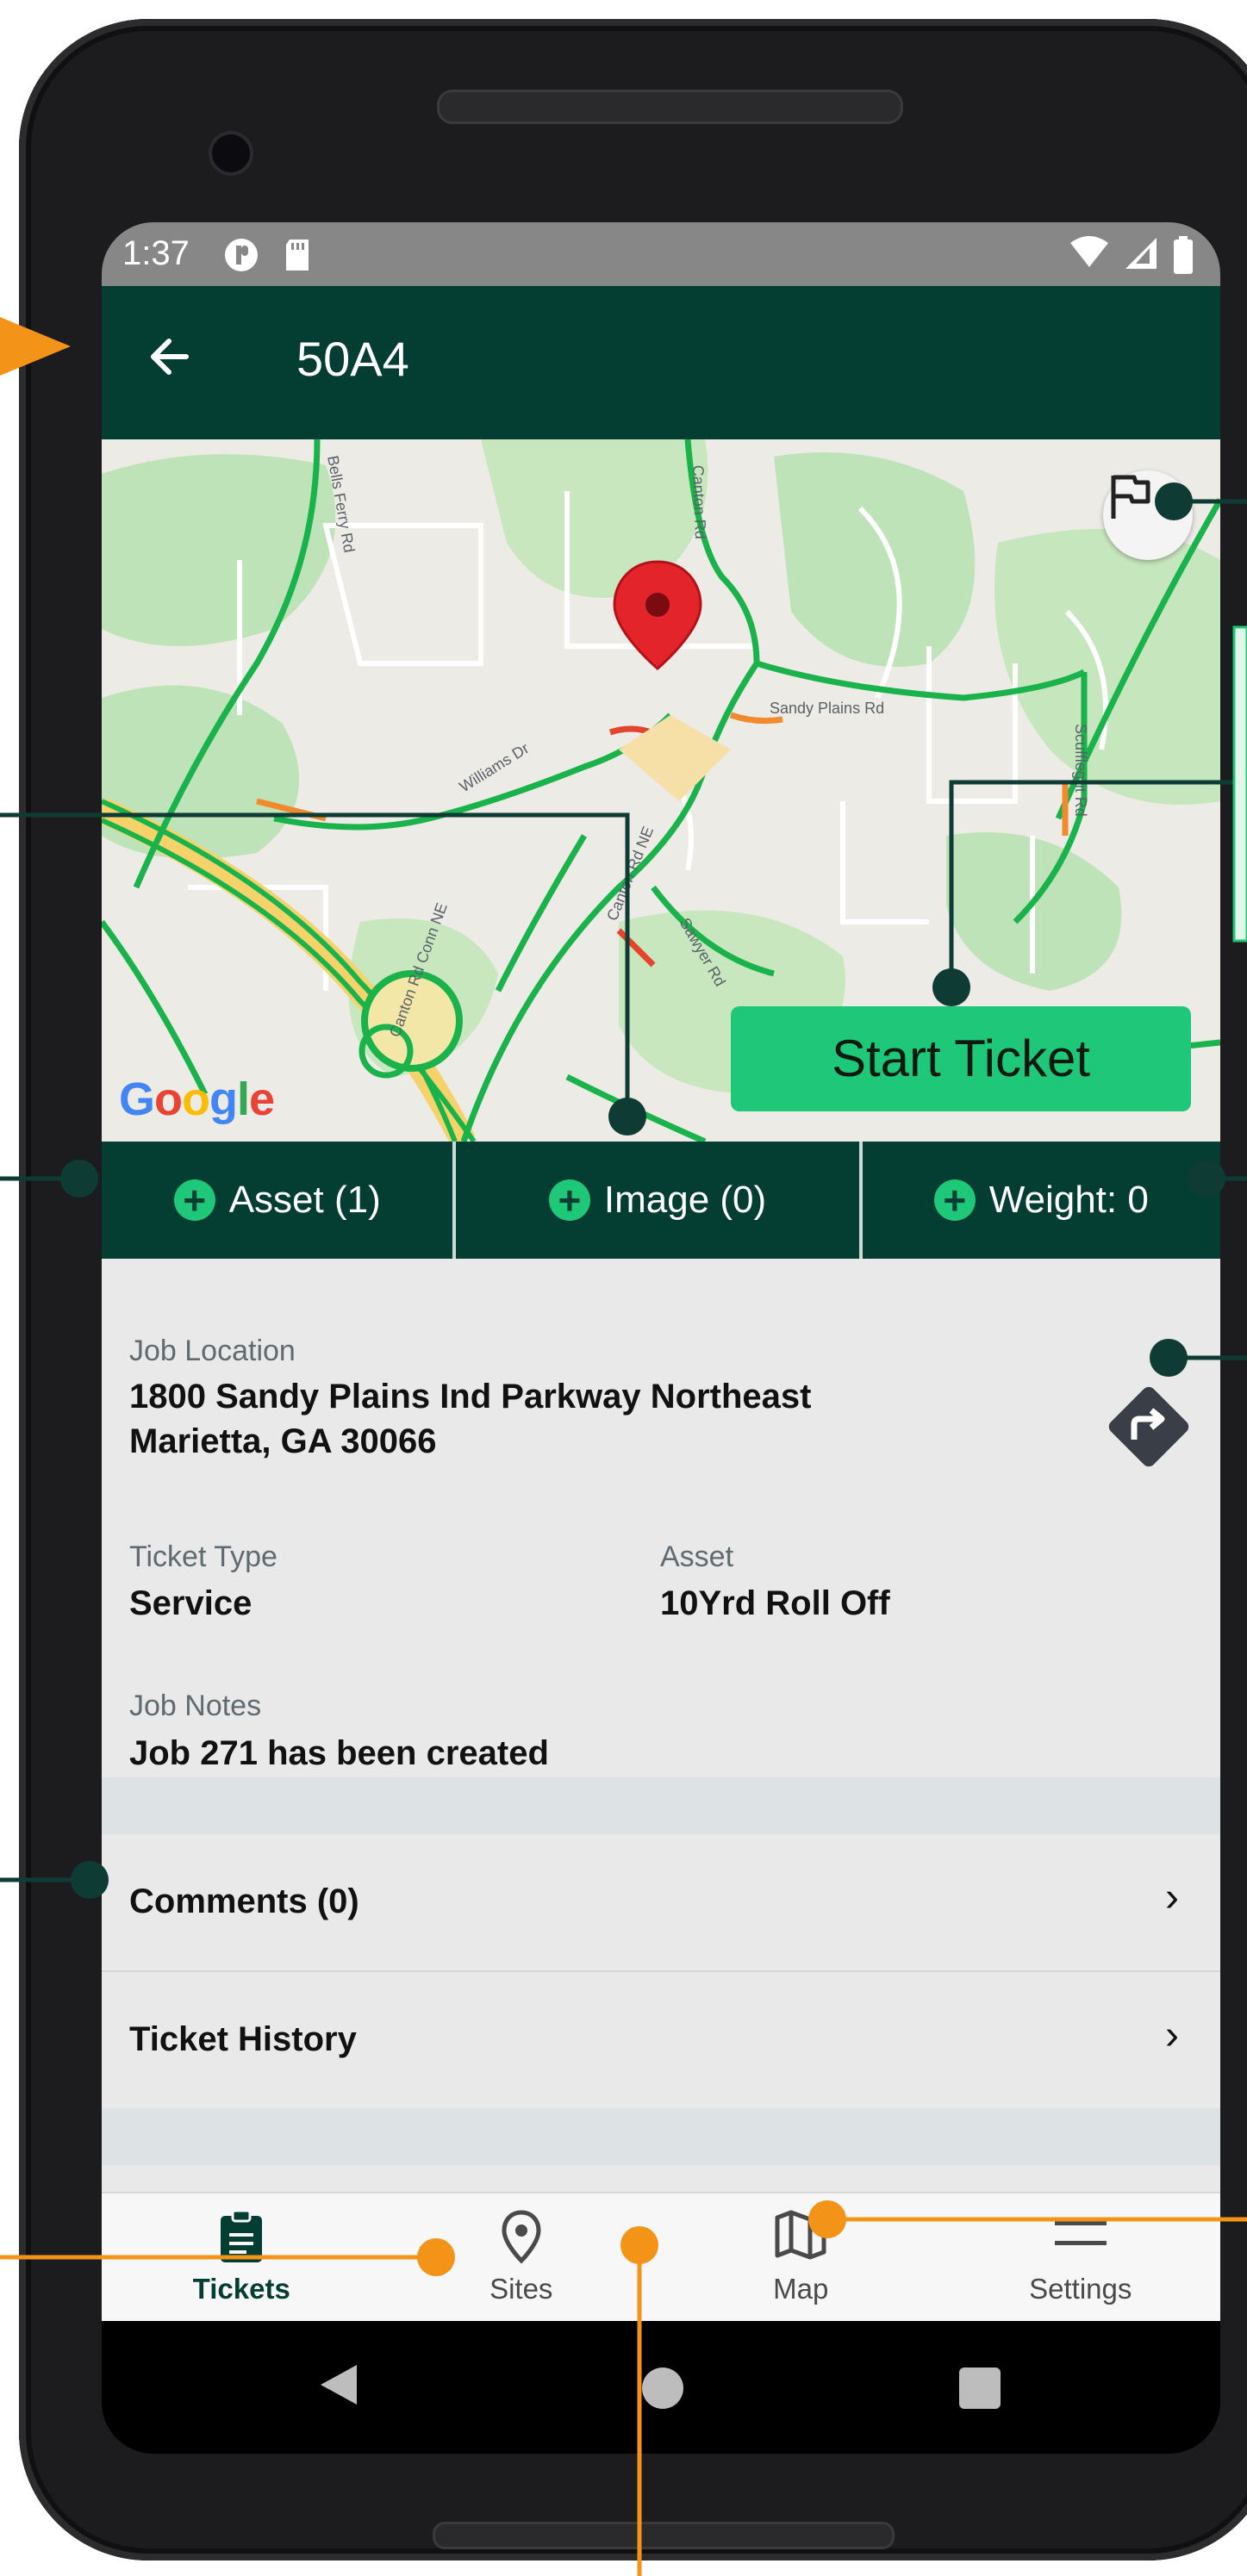 The height and width of the screenshot is (2576, 1247). Describe the element at coordinates (352, 359) in the screenshot. I see `page-title: 50A4` at that location.